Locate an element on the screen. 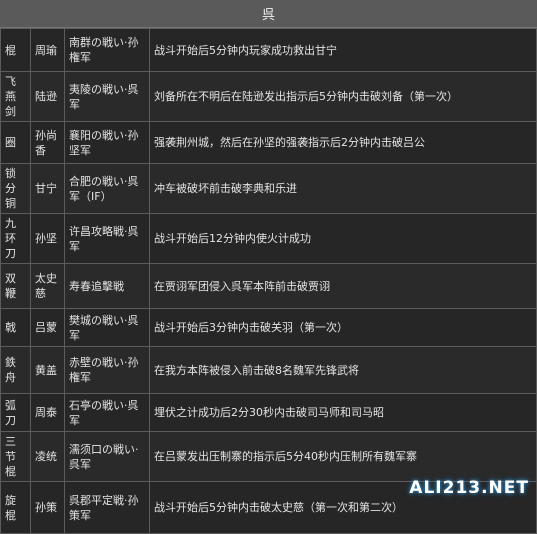 This screenshot has width=537, height=534. stage-cell: 樊城の戦い·呉军 is located at coordinates (107, 327).